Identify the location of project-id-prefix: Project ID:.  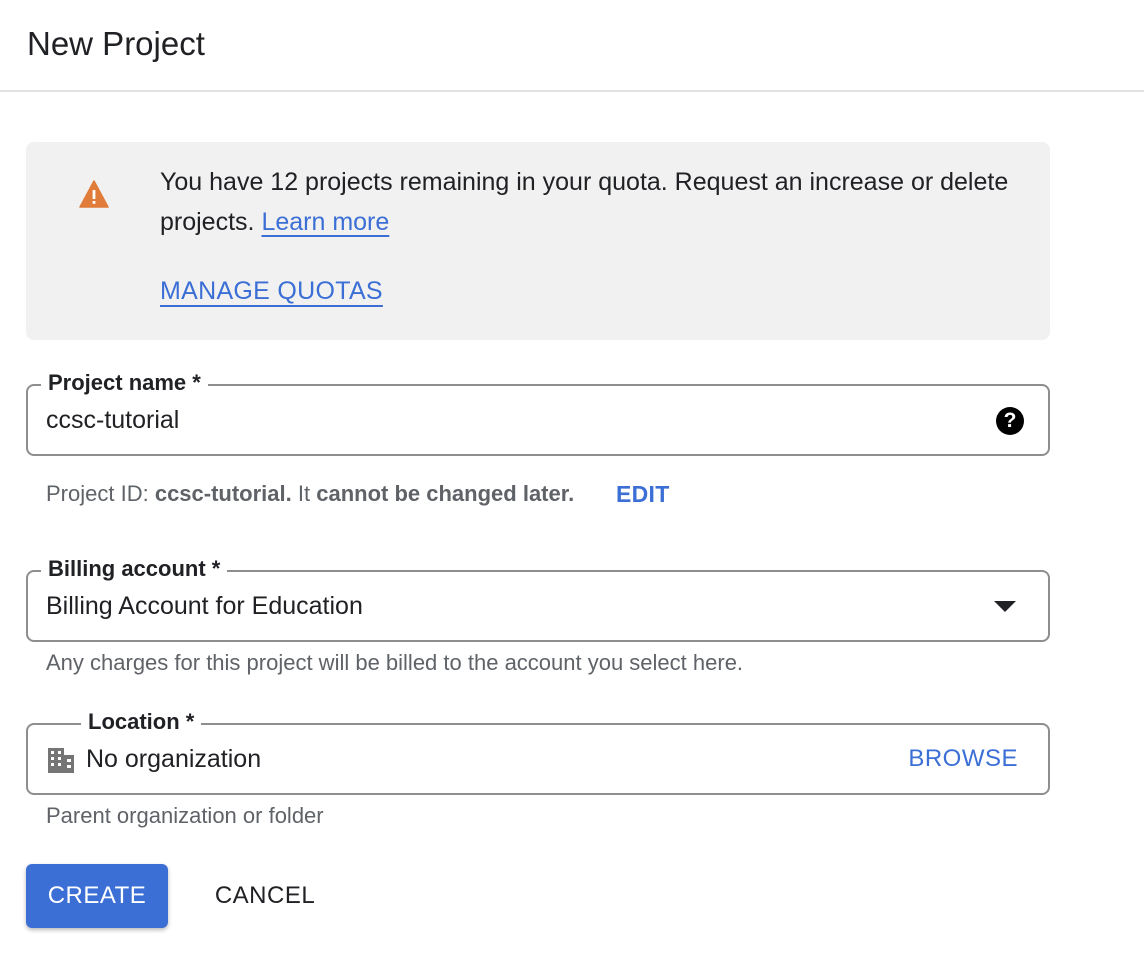
(97, 493).